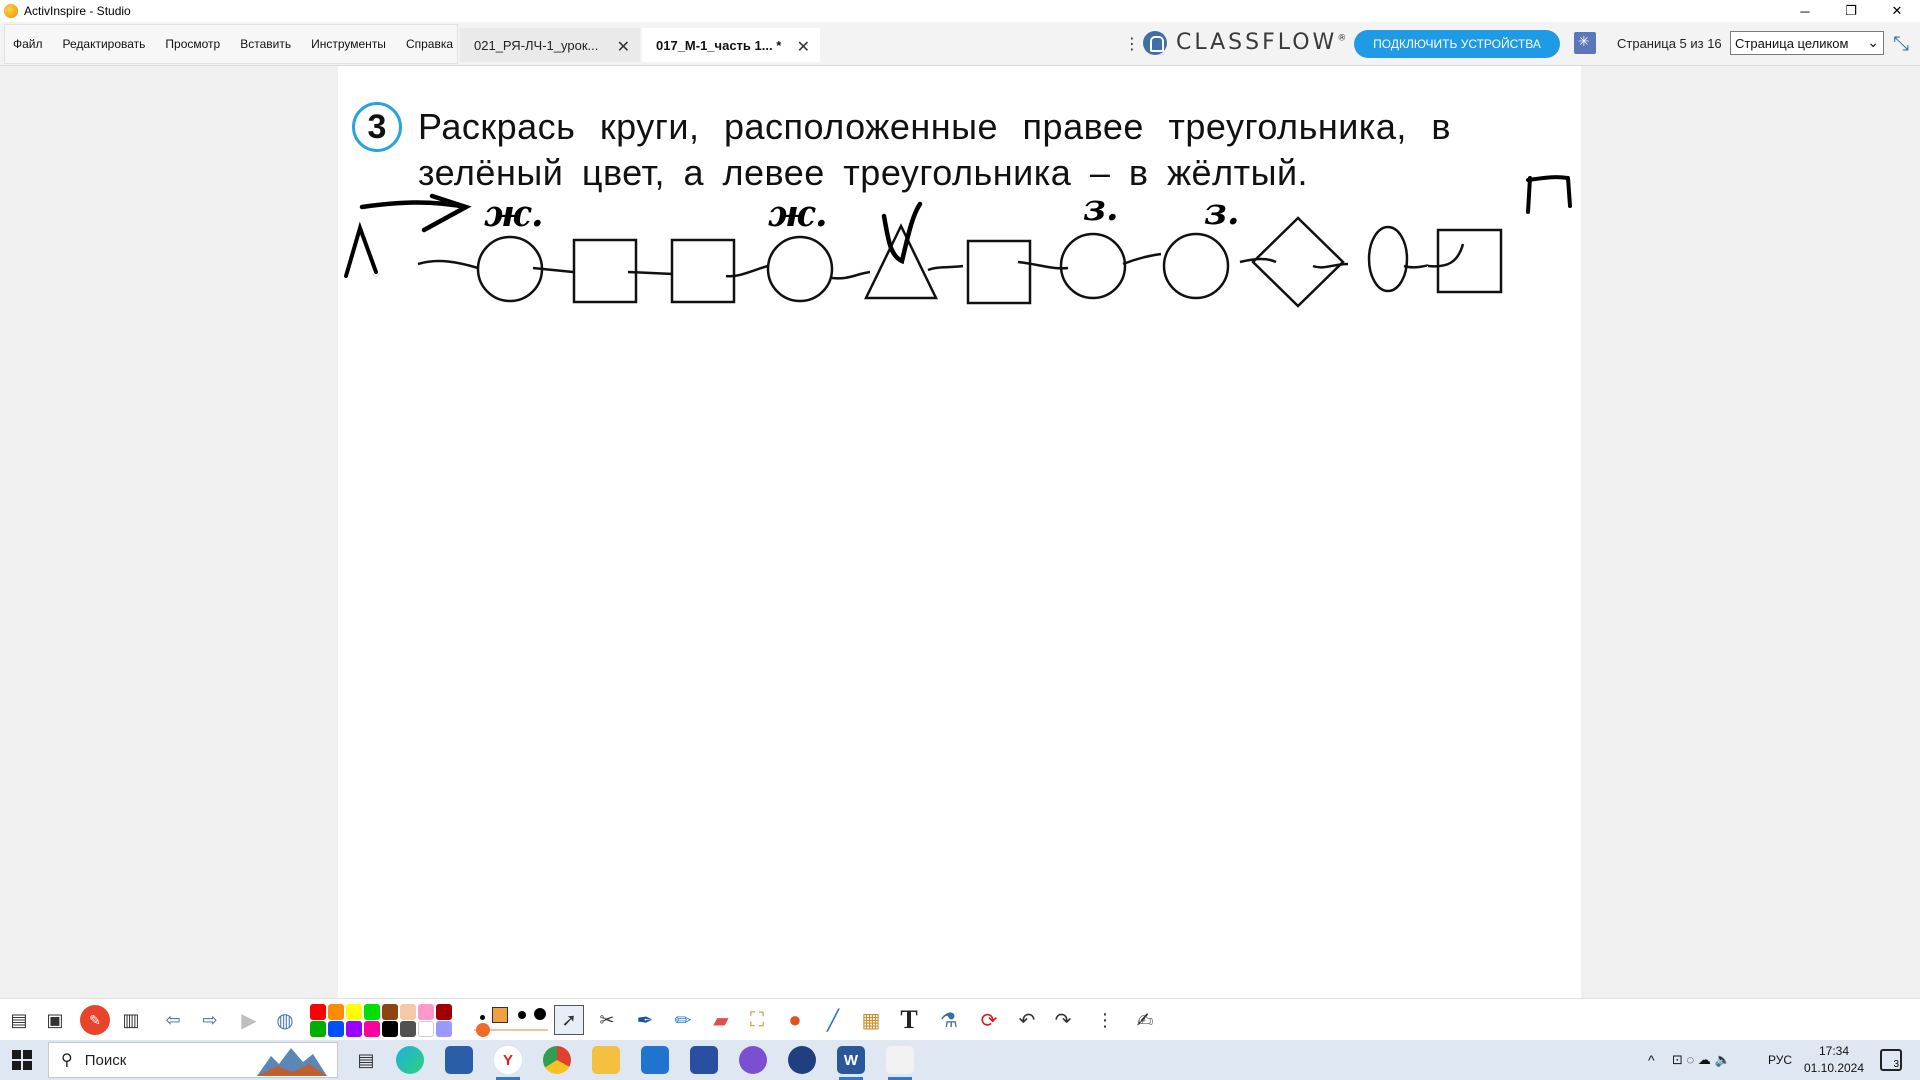 The image size is (1920, 1080). Describe the element at coordinates (426, 1012) in the screenshot. I see `color-swatch-pink` at that location.